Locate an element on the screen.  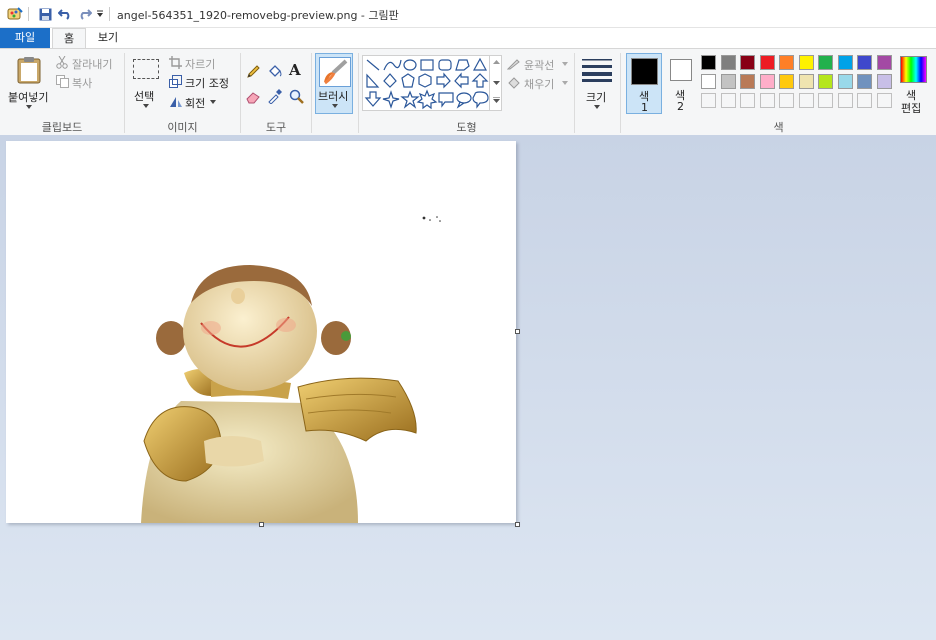
crop-button: 자르기 is located at coordinates (198, 63).